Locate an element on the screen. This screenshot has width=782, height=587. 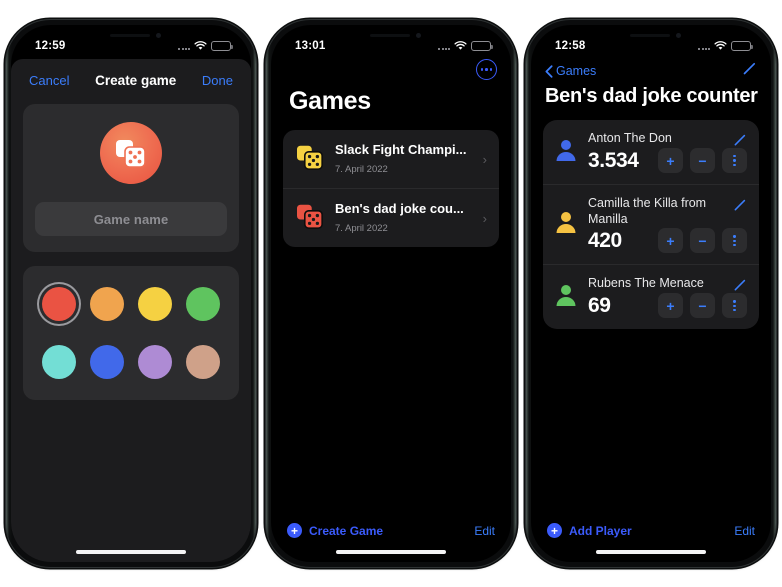
back-label: Games is located at coordinates (576, 71).